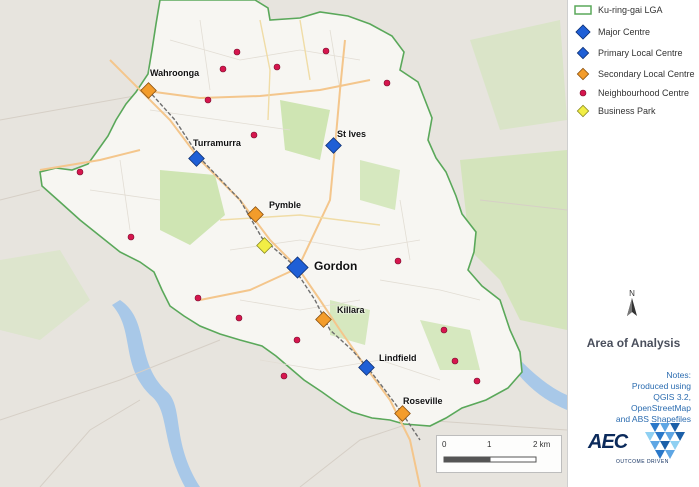  What do you see at coordinates (640, 53) in the screenshot?
I see `legend-label: Primary Local Centre` at bounding box center [640, 53].